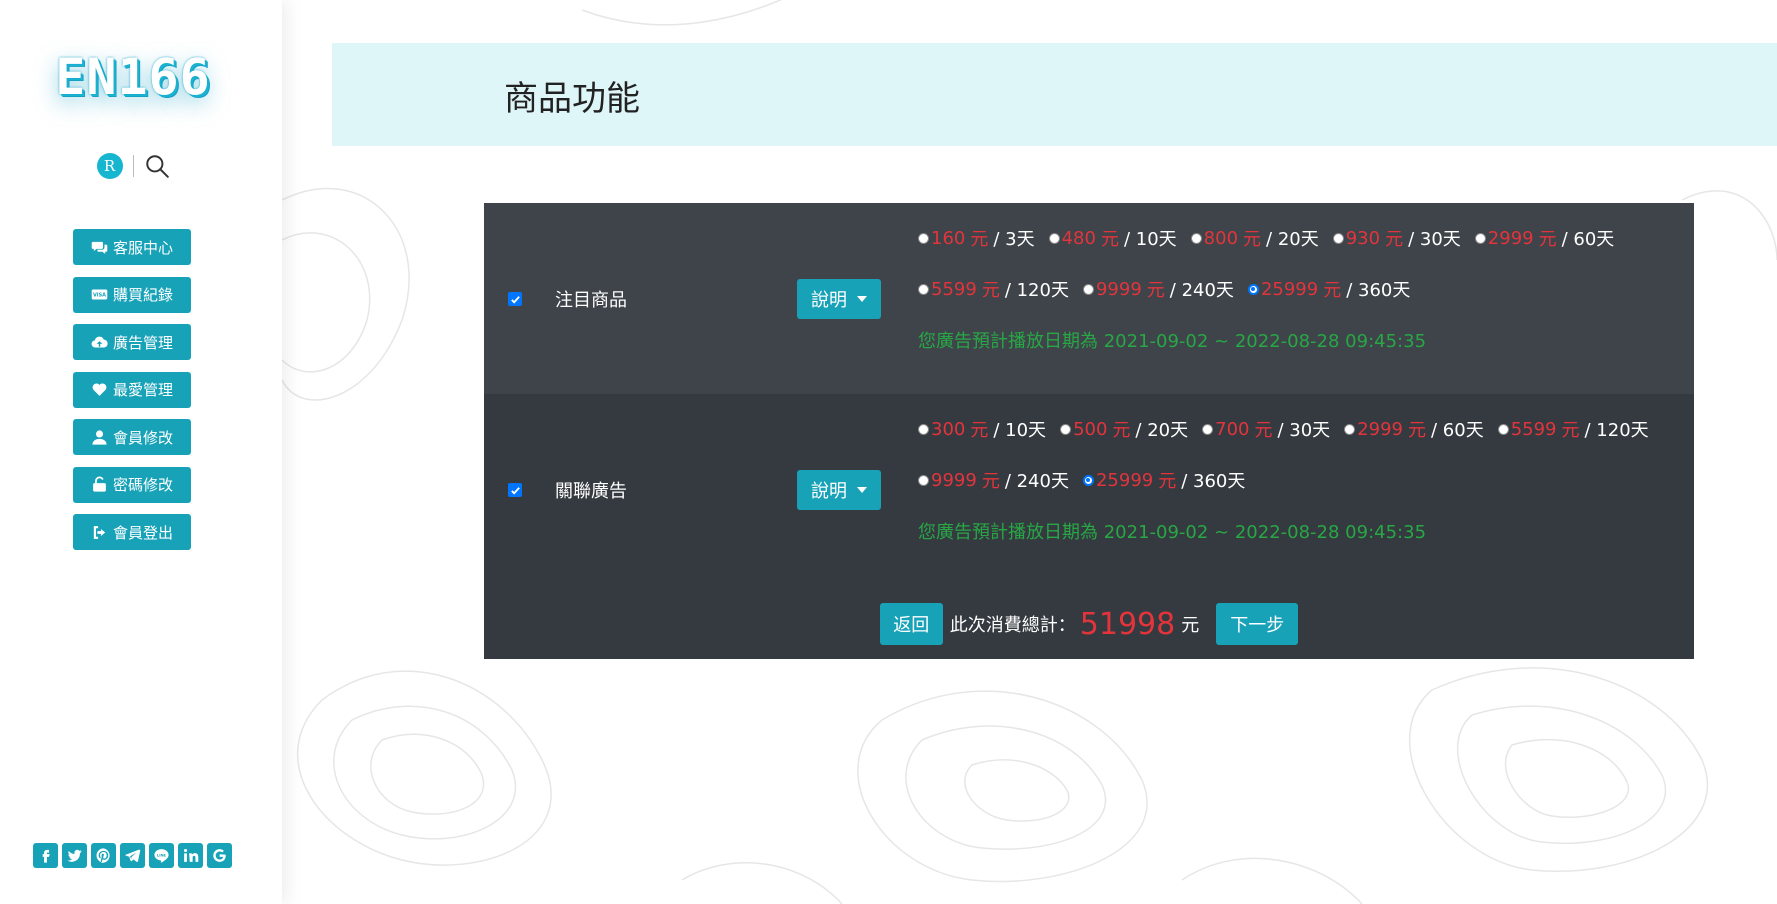 The width and height of the screenshot is (1777, 904). Describe the element at coordinates (976, 238) in the screenshot. I see `price-option: 160 元/ 3天` at that location.